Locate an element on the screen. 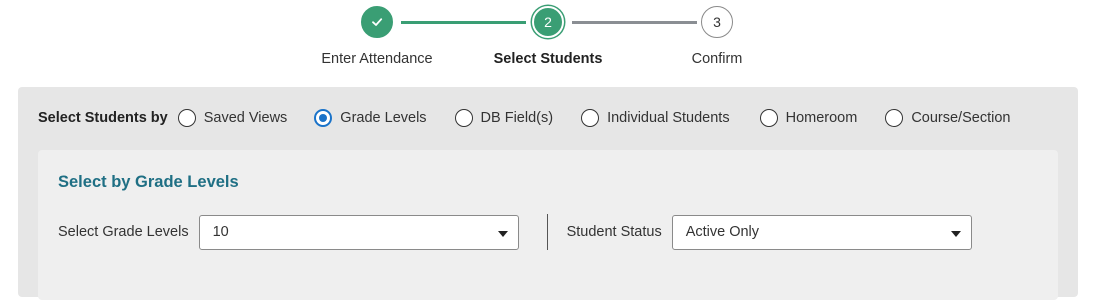 This screenshot has width=1097, height=300. student-status-select: Active Only is located at coordinates (821, 232).